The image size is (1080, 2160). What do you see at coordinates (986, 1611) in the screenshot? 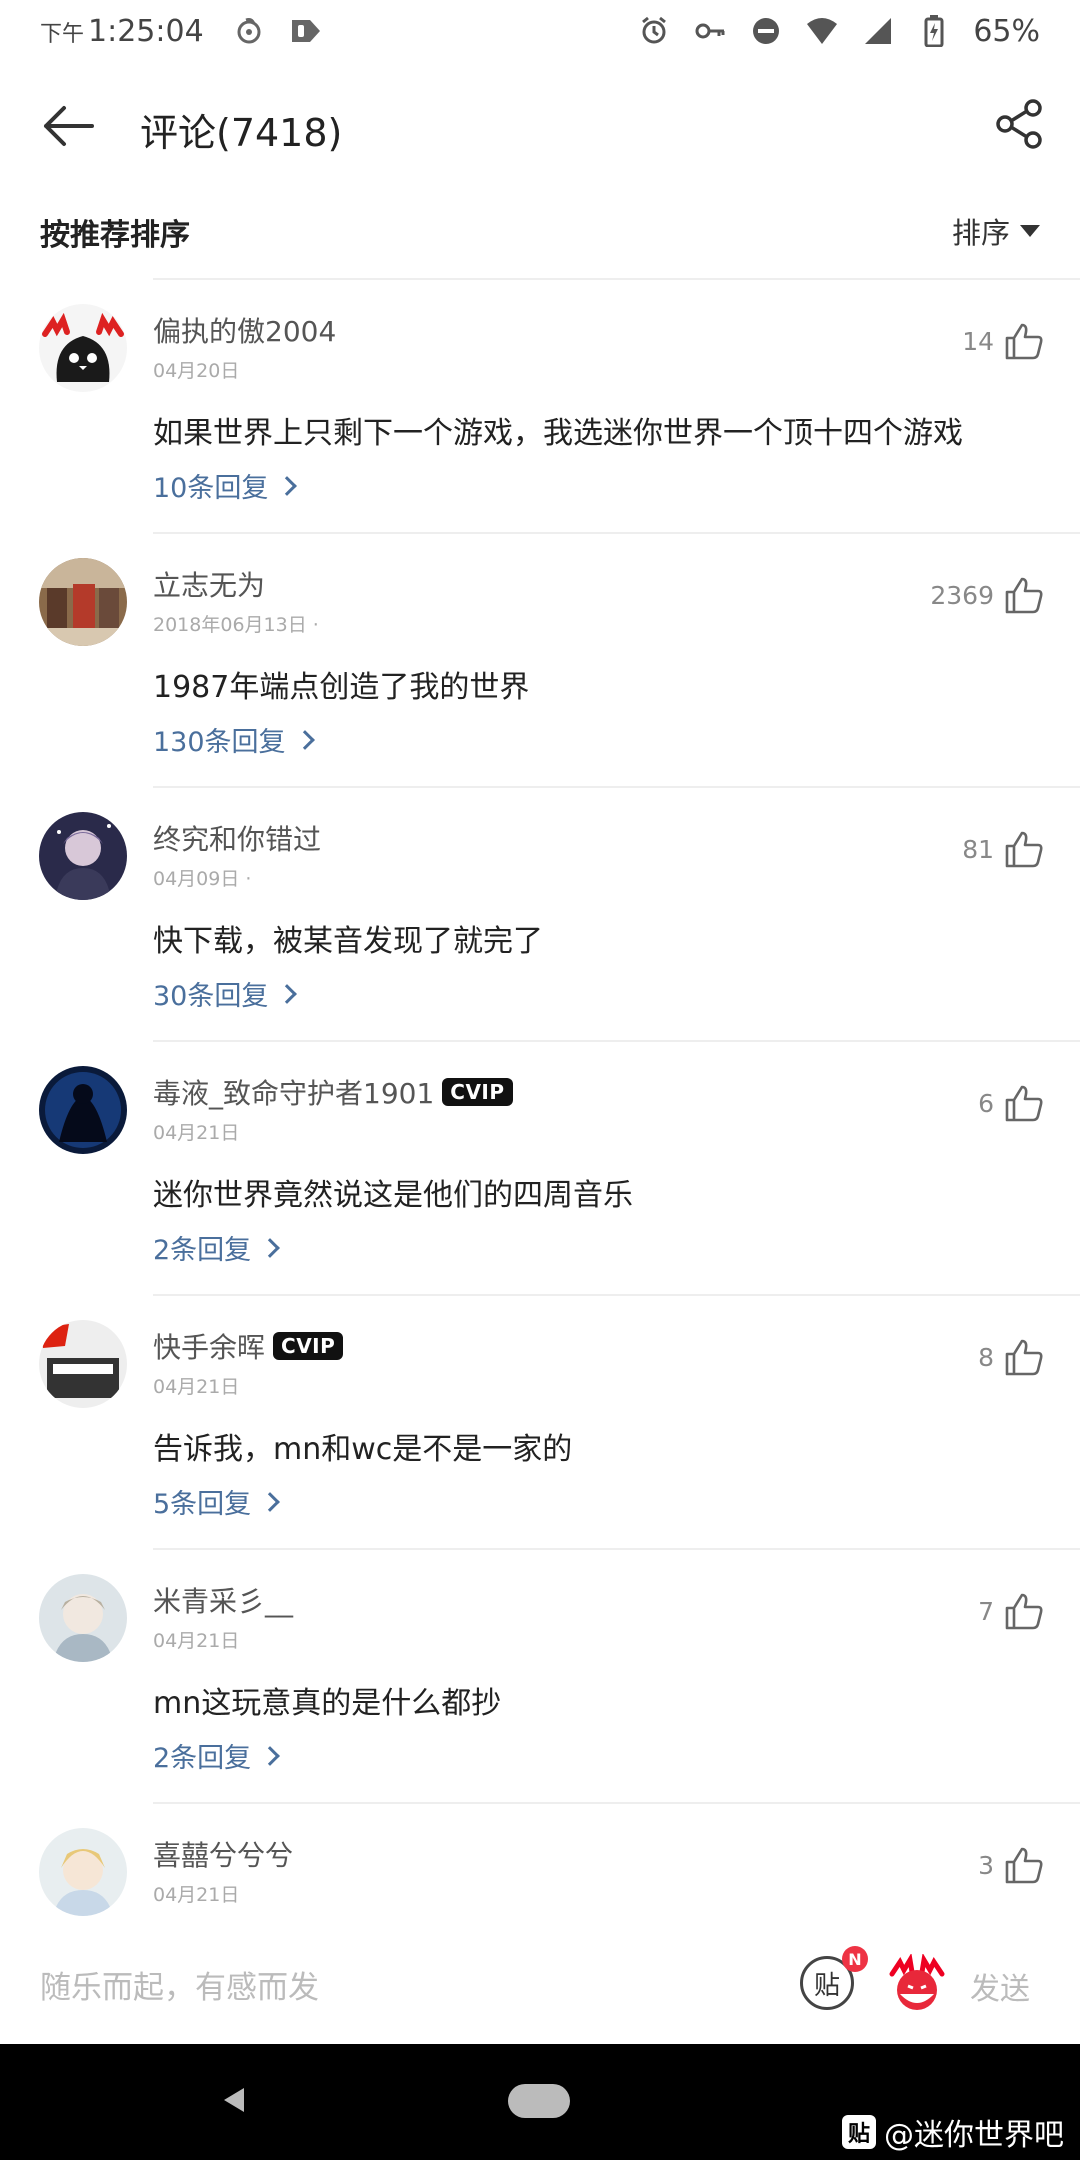
I see `like-count: 7` at bounding box center [986, 1611].